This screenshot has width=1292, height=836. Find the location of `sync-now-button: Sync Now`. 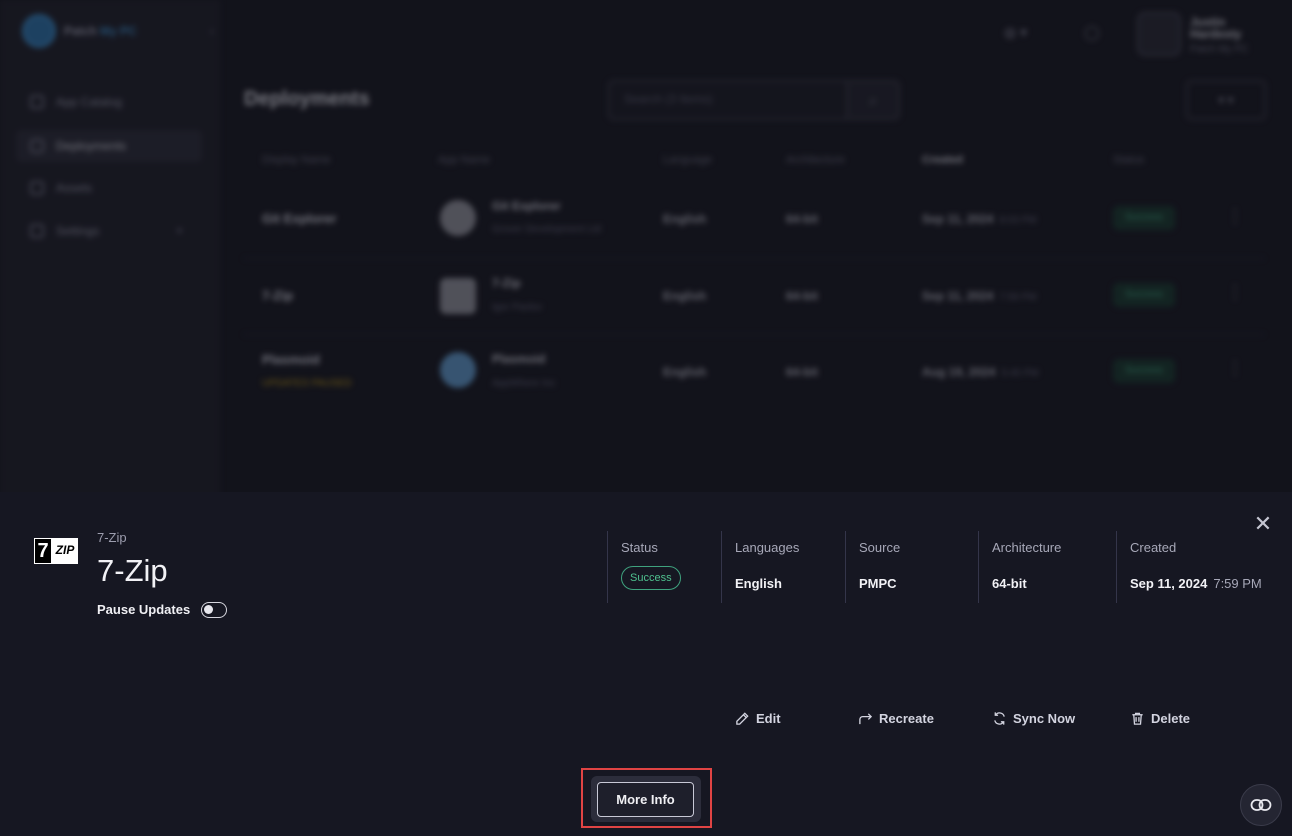

sync-now-button: Sync Now is located at coordinates (1033, 718).